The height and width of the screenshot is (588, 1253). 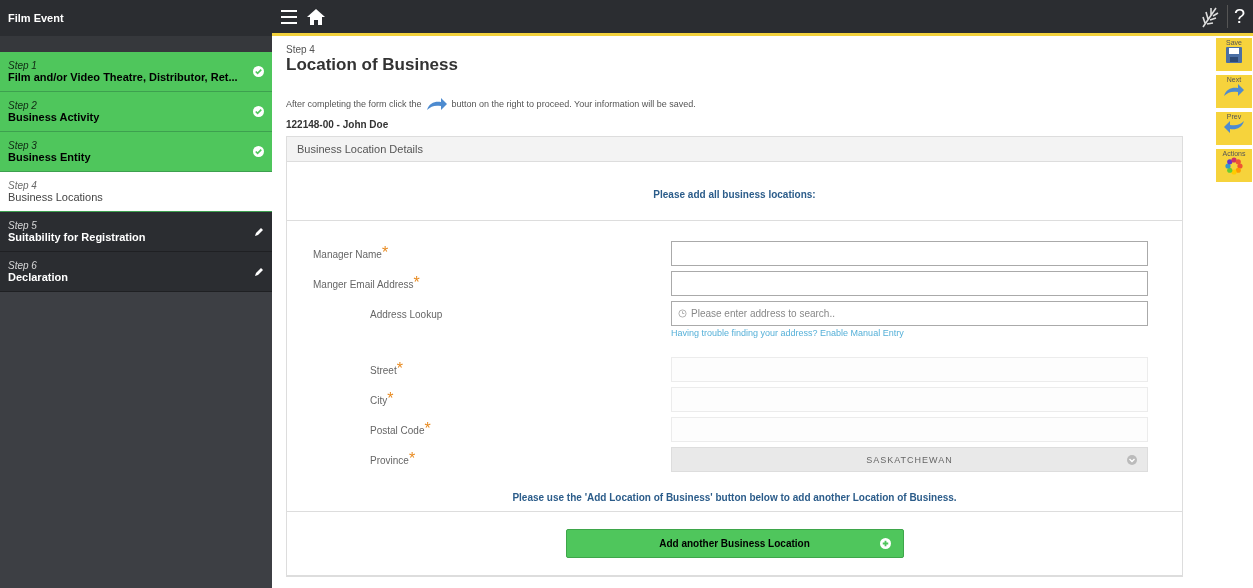 I want to click on step-label: Suitability for Registration, so click(x=77, y=237).